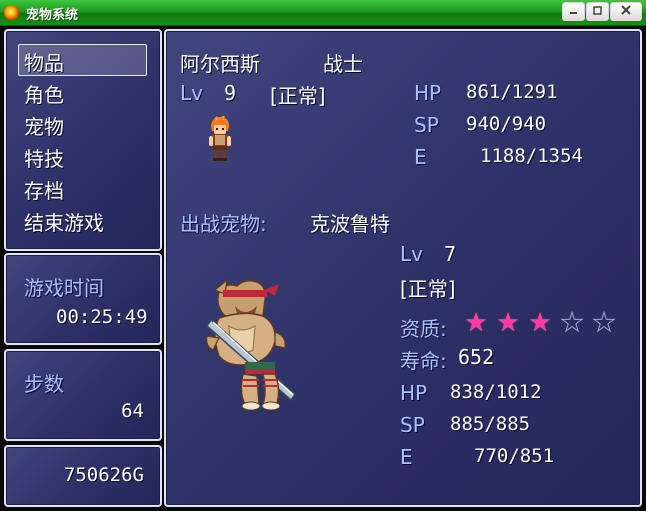 This screenshot has height=511, width=646. I want to click on hero-sp-value: 940/940, so click(506, 124).